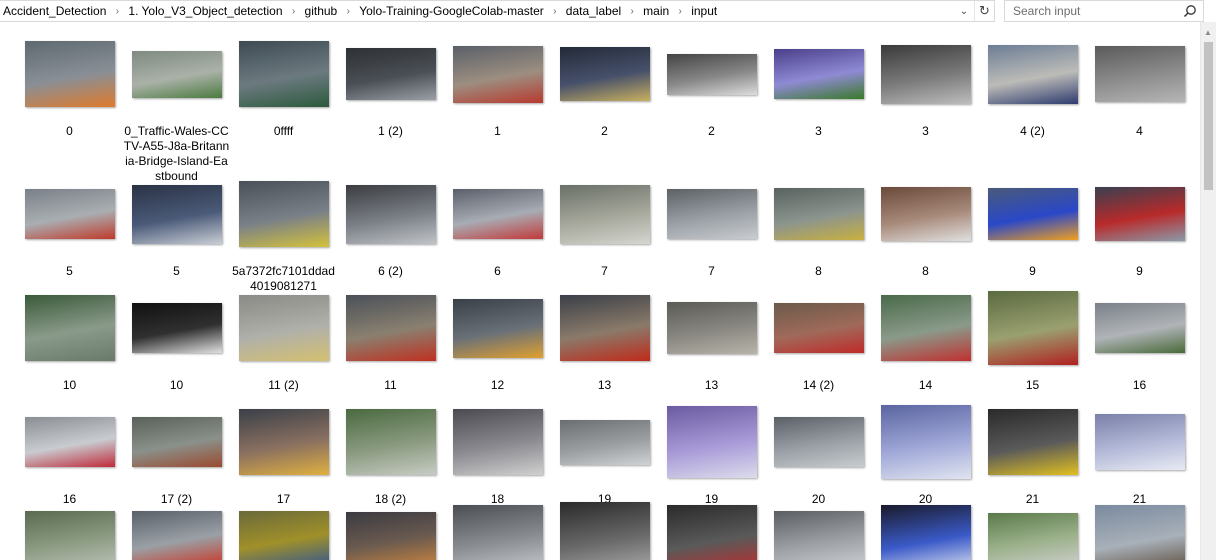 Image resolution: width=1216 pixels, height=560 pixels. I want to click on file-name: 1, so click(497, 131).